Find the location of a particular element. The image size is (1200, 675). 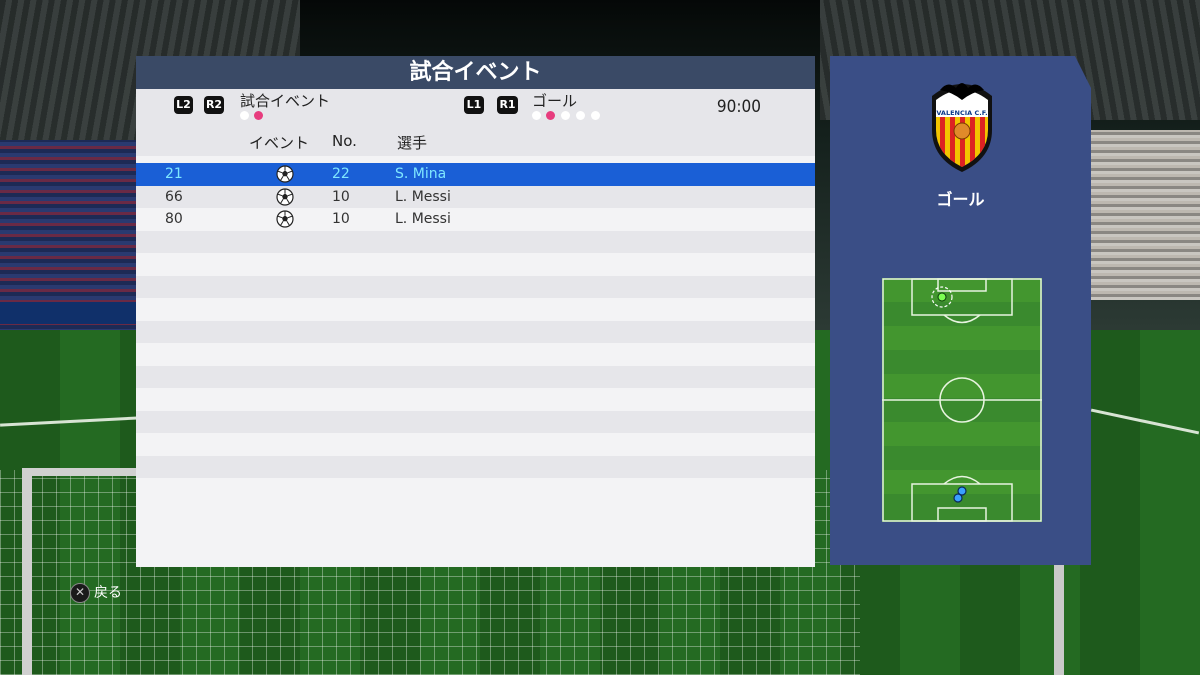

match-clock: 90:00 is located at coordinates (738, 107).